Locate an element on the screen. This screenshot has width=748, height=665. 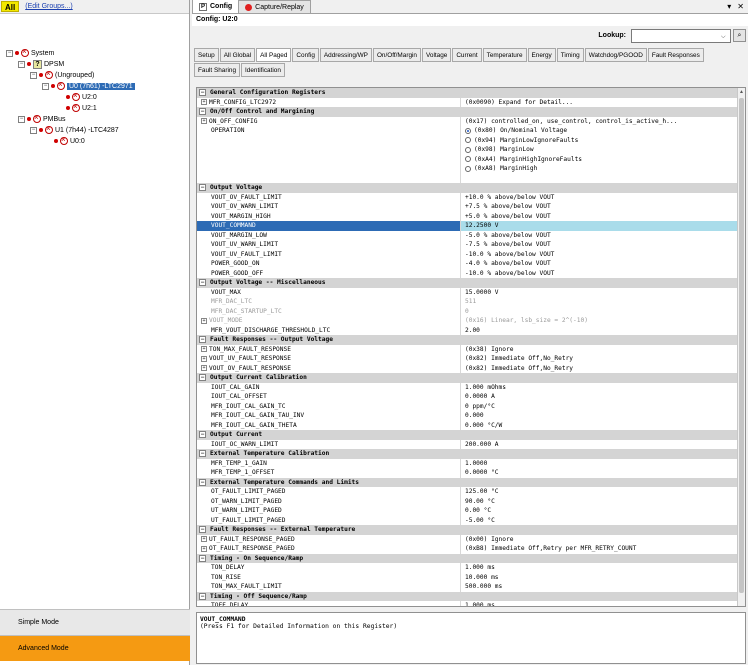
section-header: − External Temperature Calibration is located at coordinates (468, 454).